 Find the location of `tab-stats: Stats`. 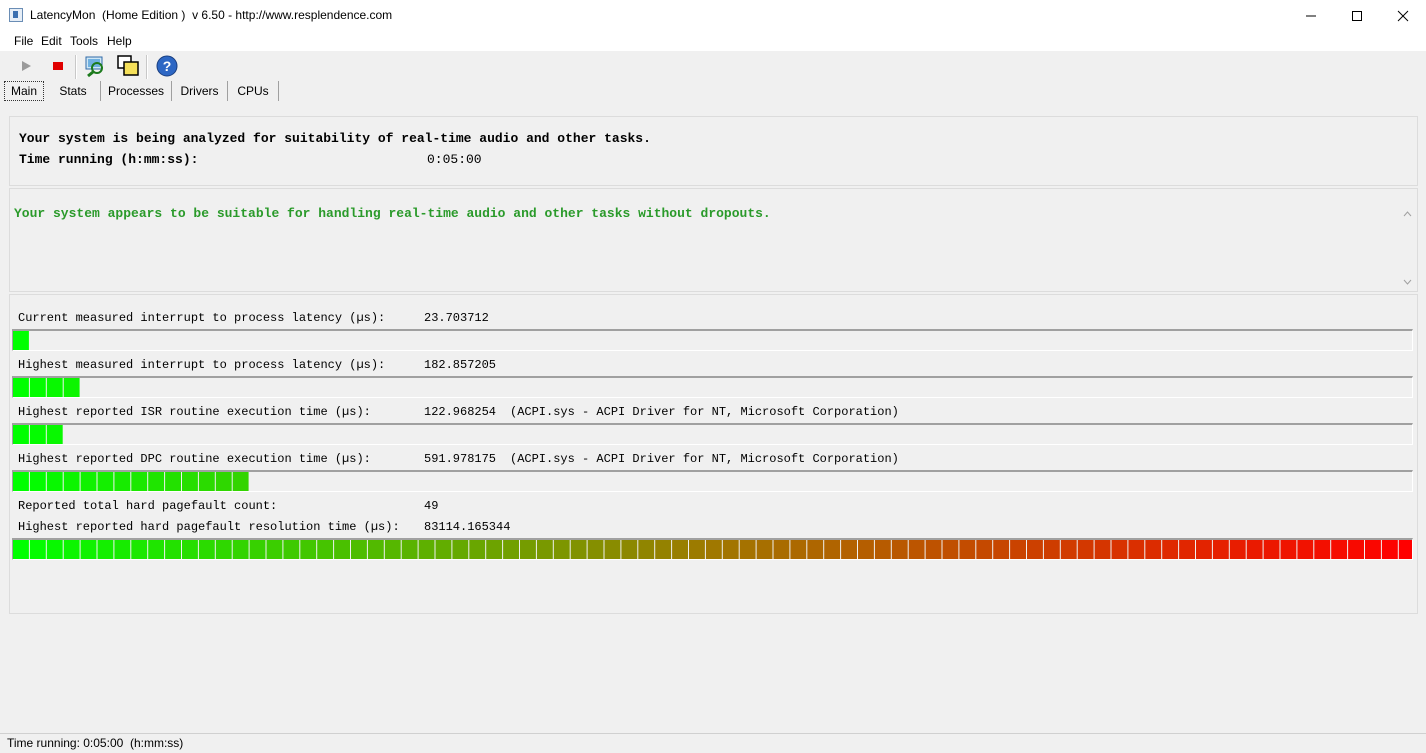

tab-stats: Stats is located at coordinates (73, 91).